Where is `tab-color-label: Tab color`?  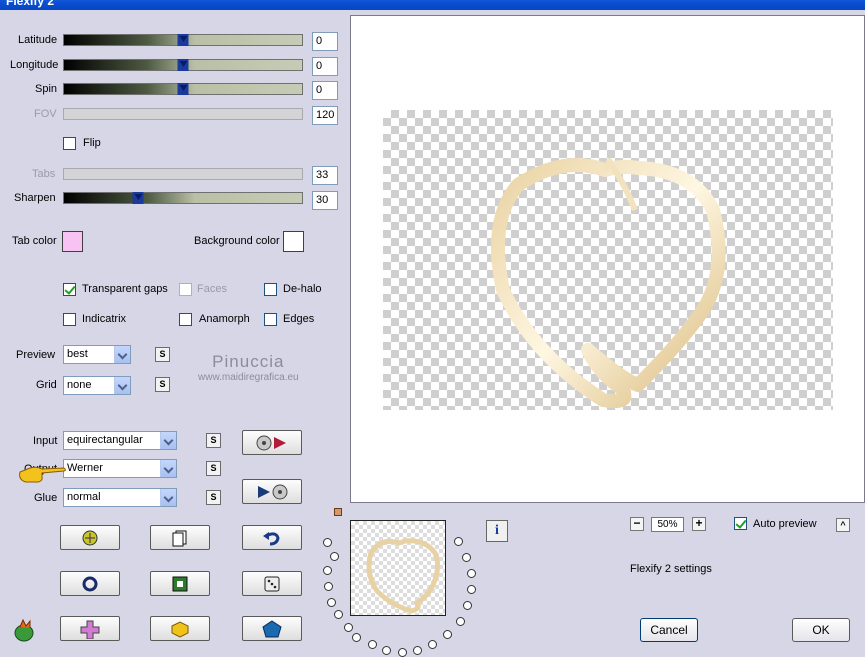
tab-color-label: Tab color is located at coordinates (34, 241).